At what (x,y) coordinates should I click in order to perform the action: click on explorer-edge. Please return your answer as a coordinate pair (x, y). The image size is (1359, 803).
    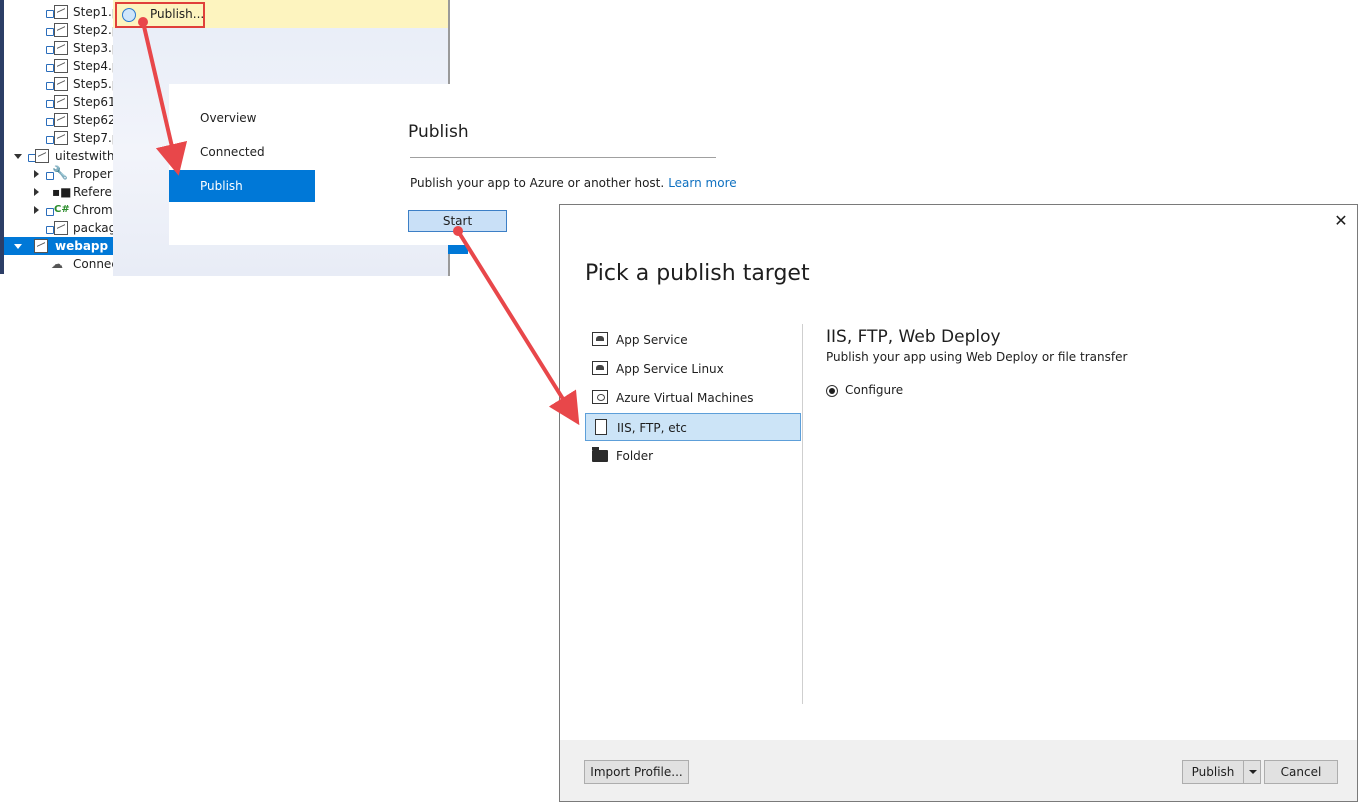
    Looking at the image, I should click on (2, 137).